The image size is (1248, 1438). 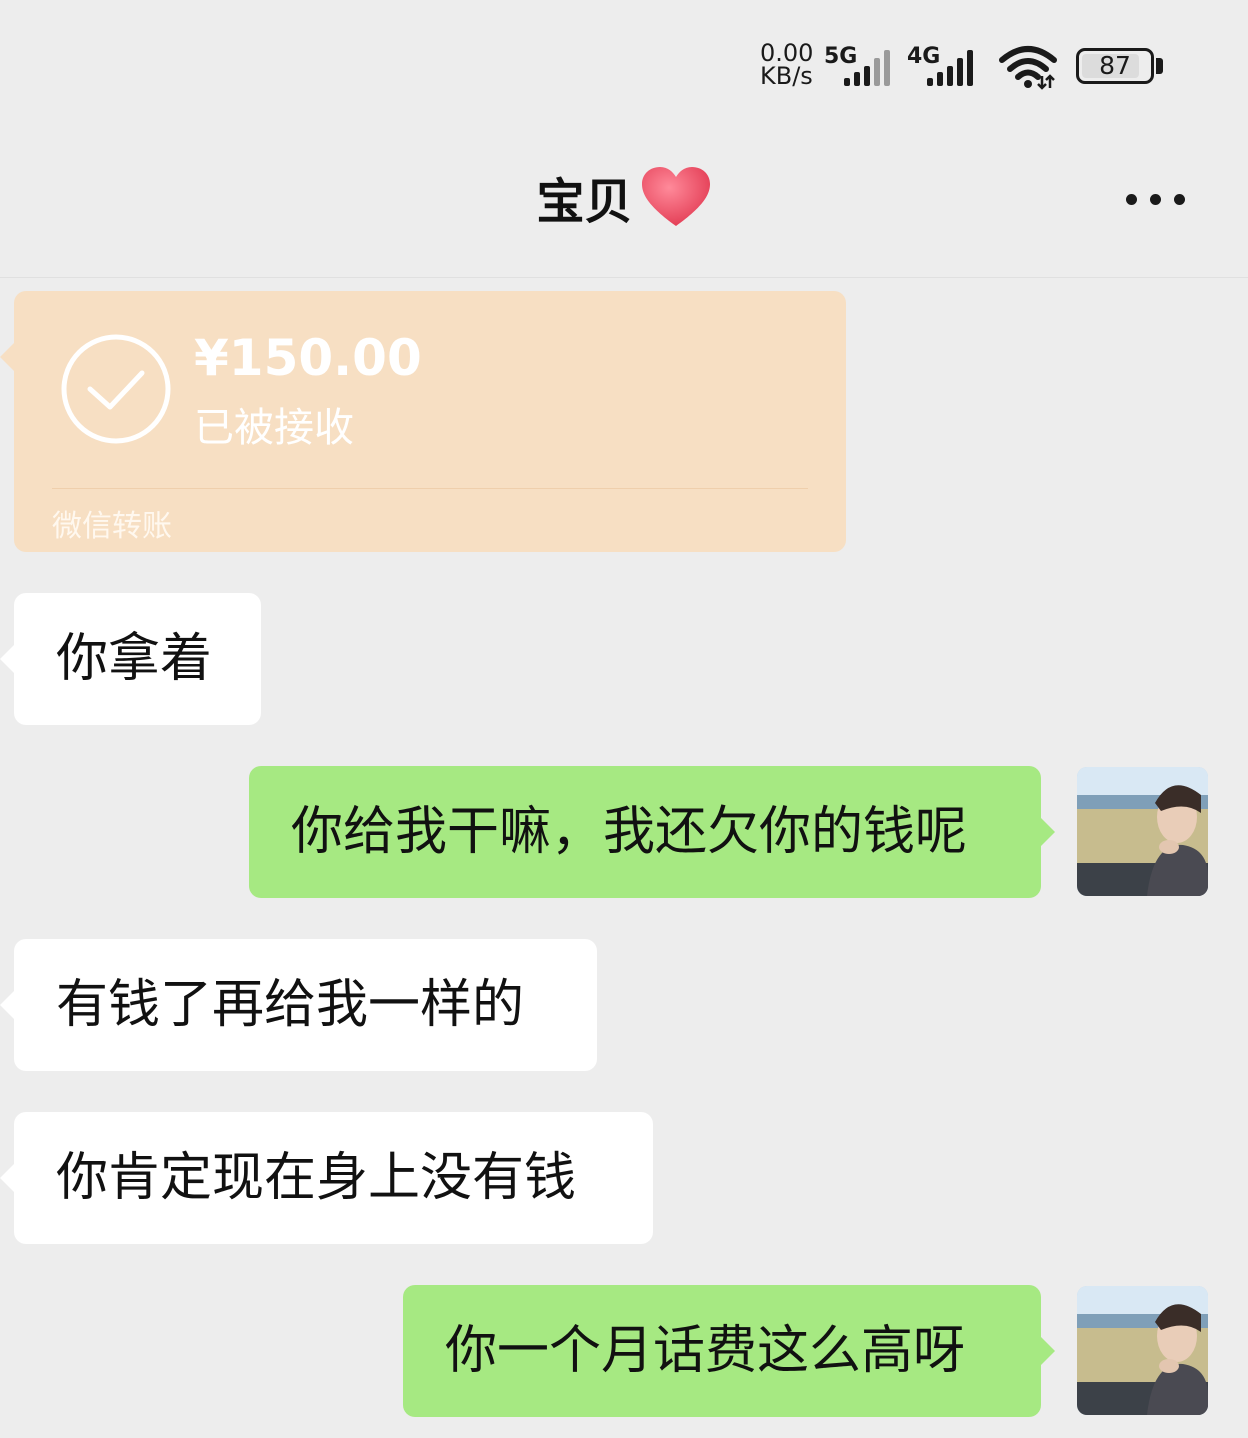 I want to click on heart-icon, so click(x=675, y=196).